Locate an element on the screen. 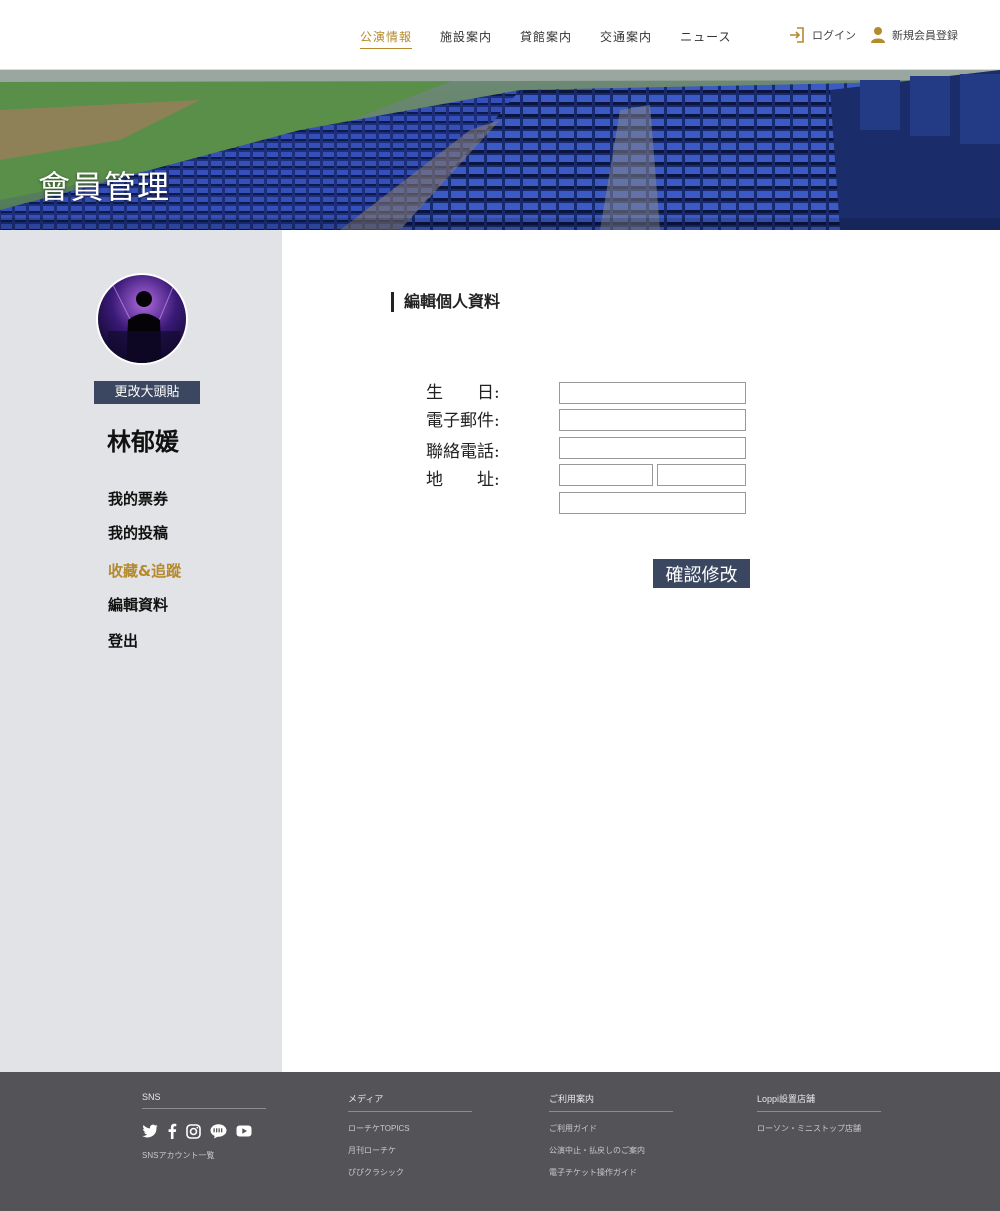 Image resolution: width=1000 pixels, height=1211 pixels. user-icon is located at coordinates (878, 35).